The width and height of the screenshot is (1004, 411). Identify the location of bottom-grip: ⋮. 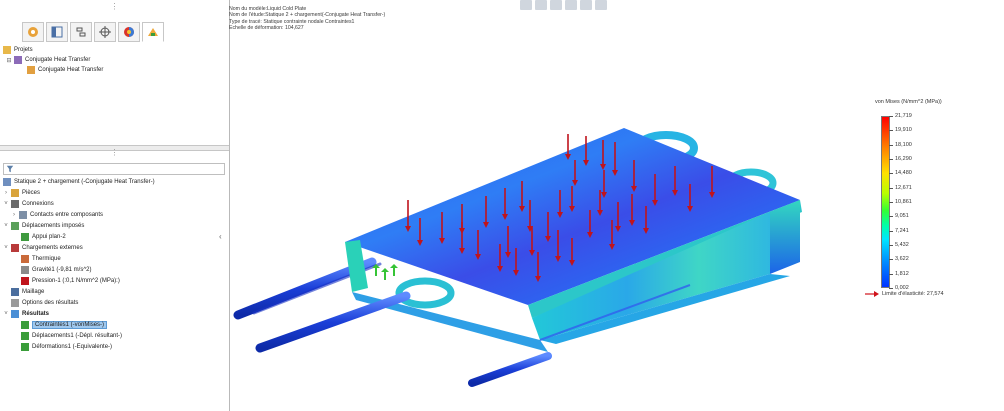
(114, 153).